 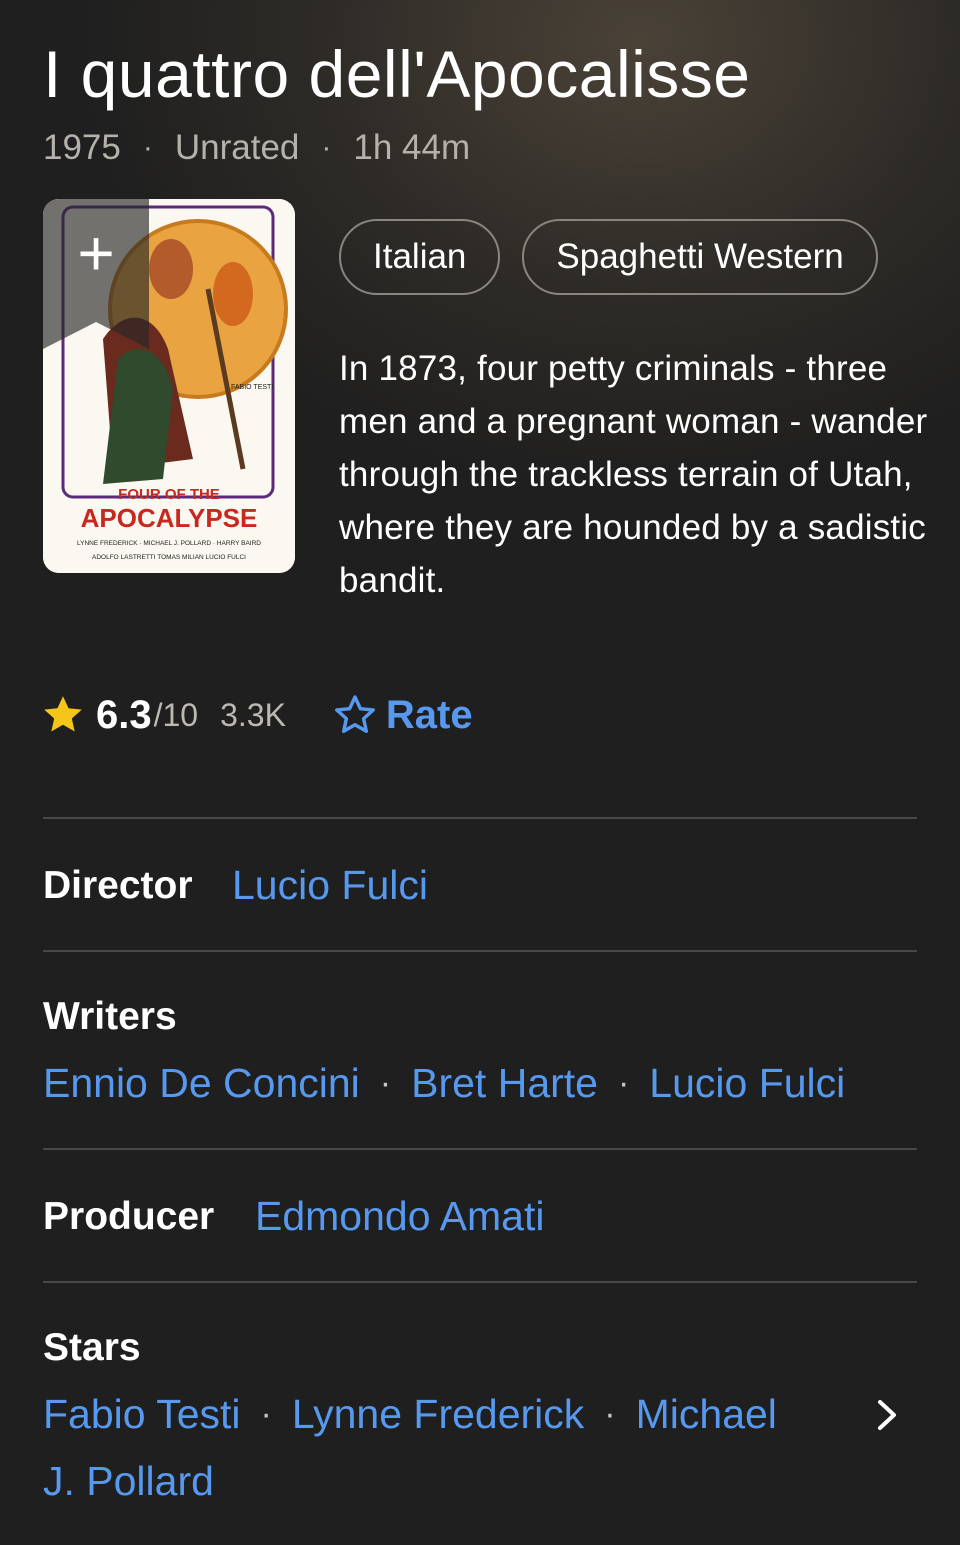 I want to click on star-outline-icon, so click(x=354, y=714).